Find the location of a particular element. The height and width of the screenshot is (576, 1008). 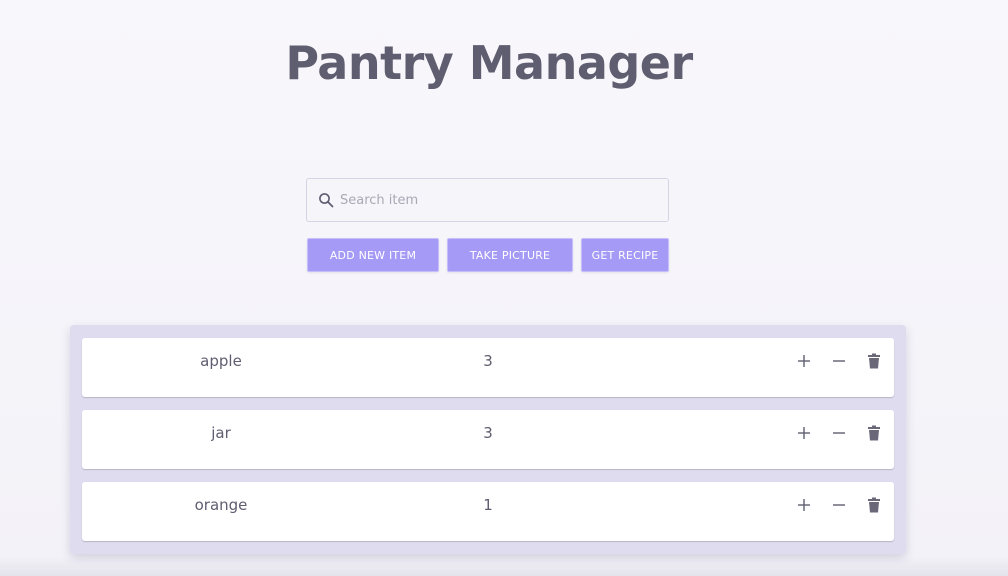

bottom-shadow is located at coordinates (504, 566).